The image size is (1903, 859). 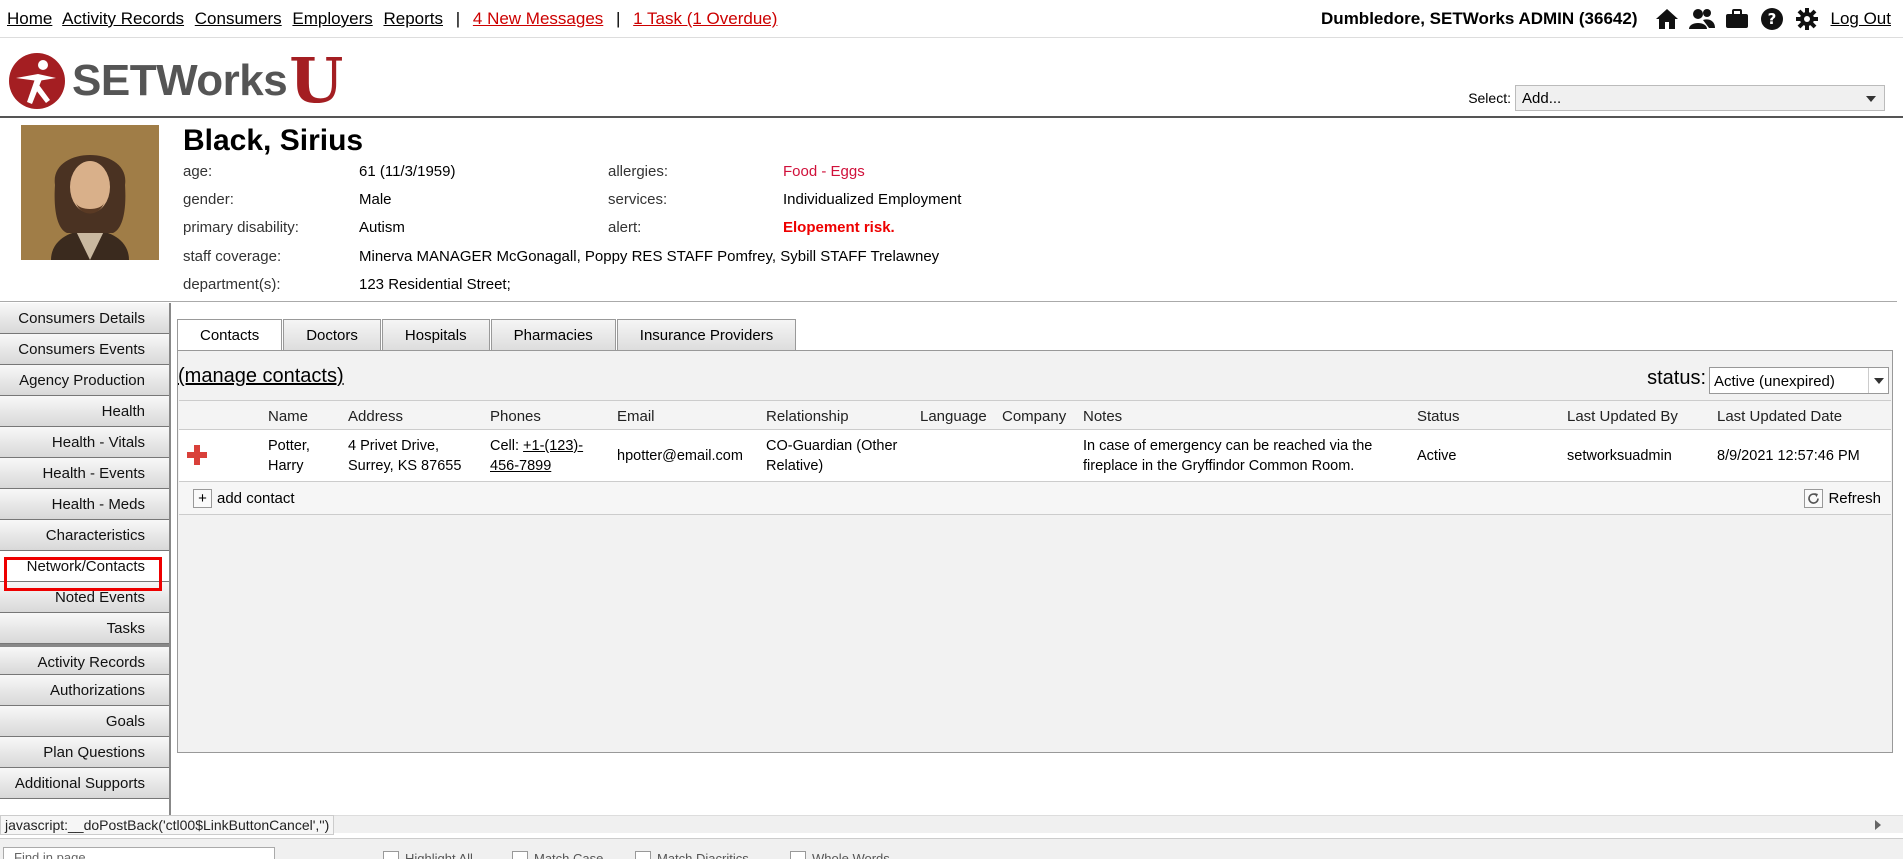 I want to click on find-match-case: Match Case, so click(x=557, y=855).